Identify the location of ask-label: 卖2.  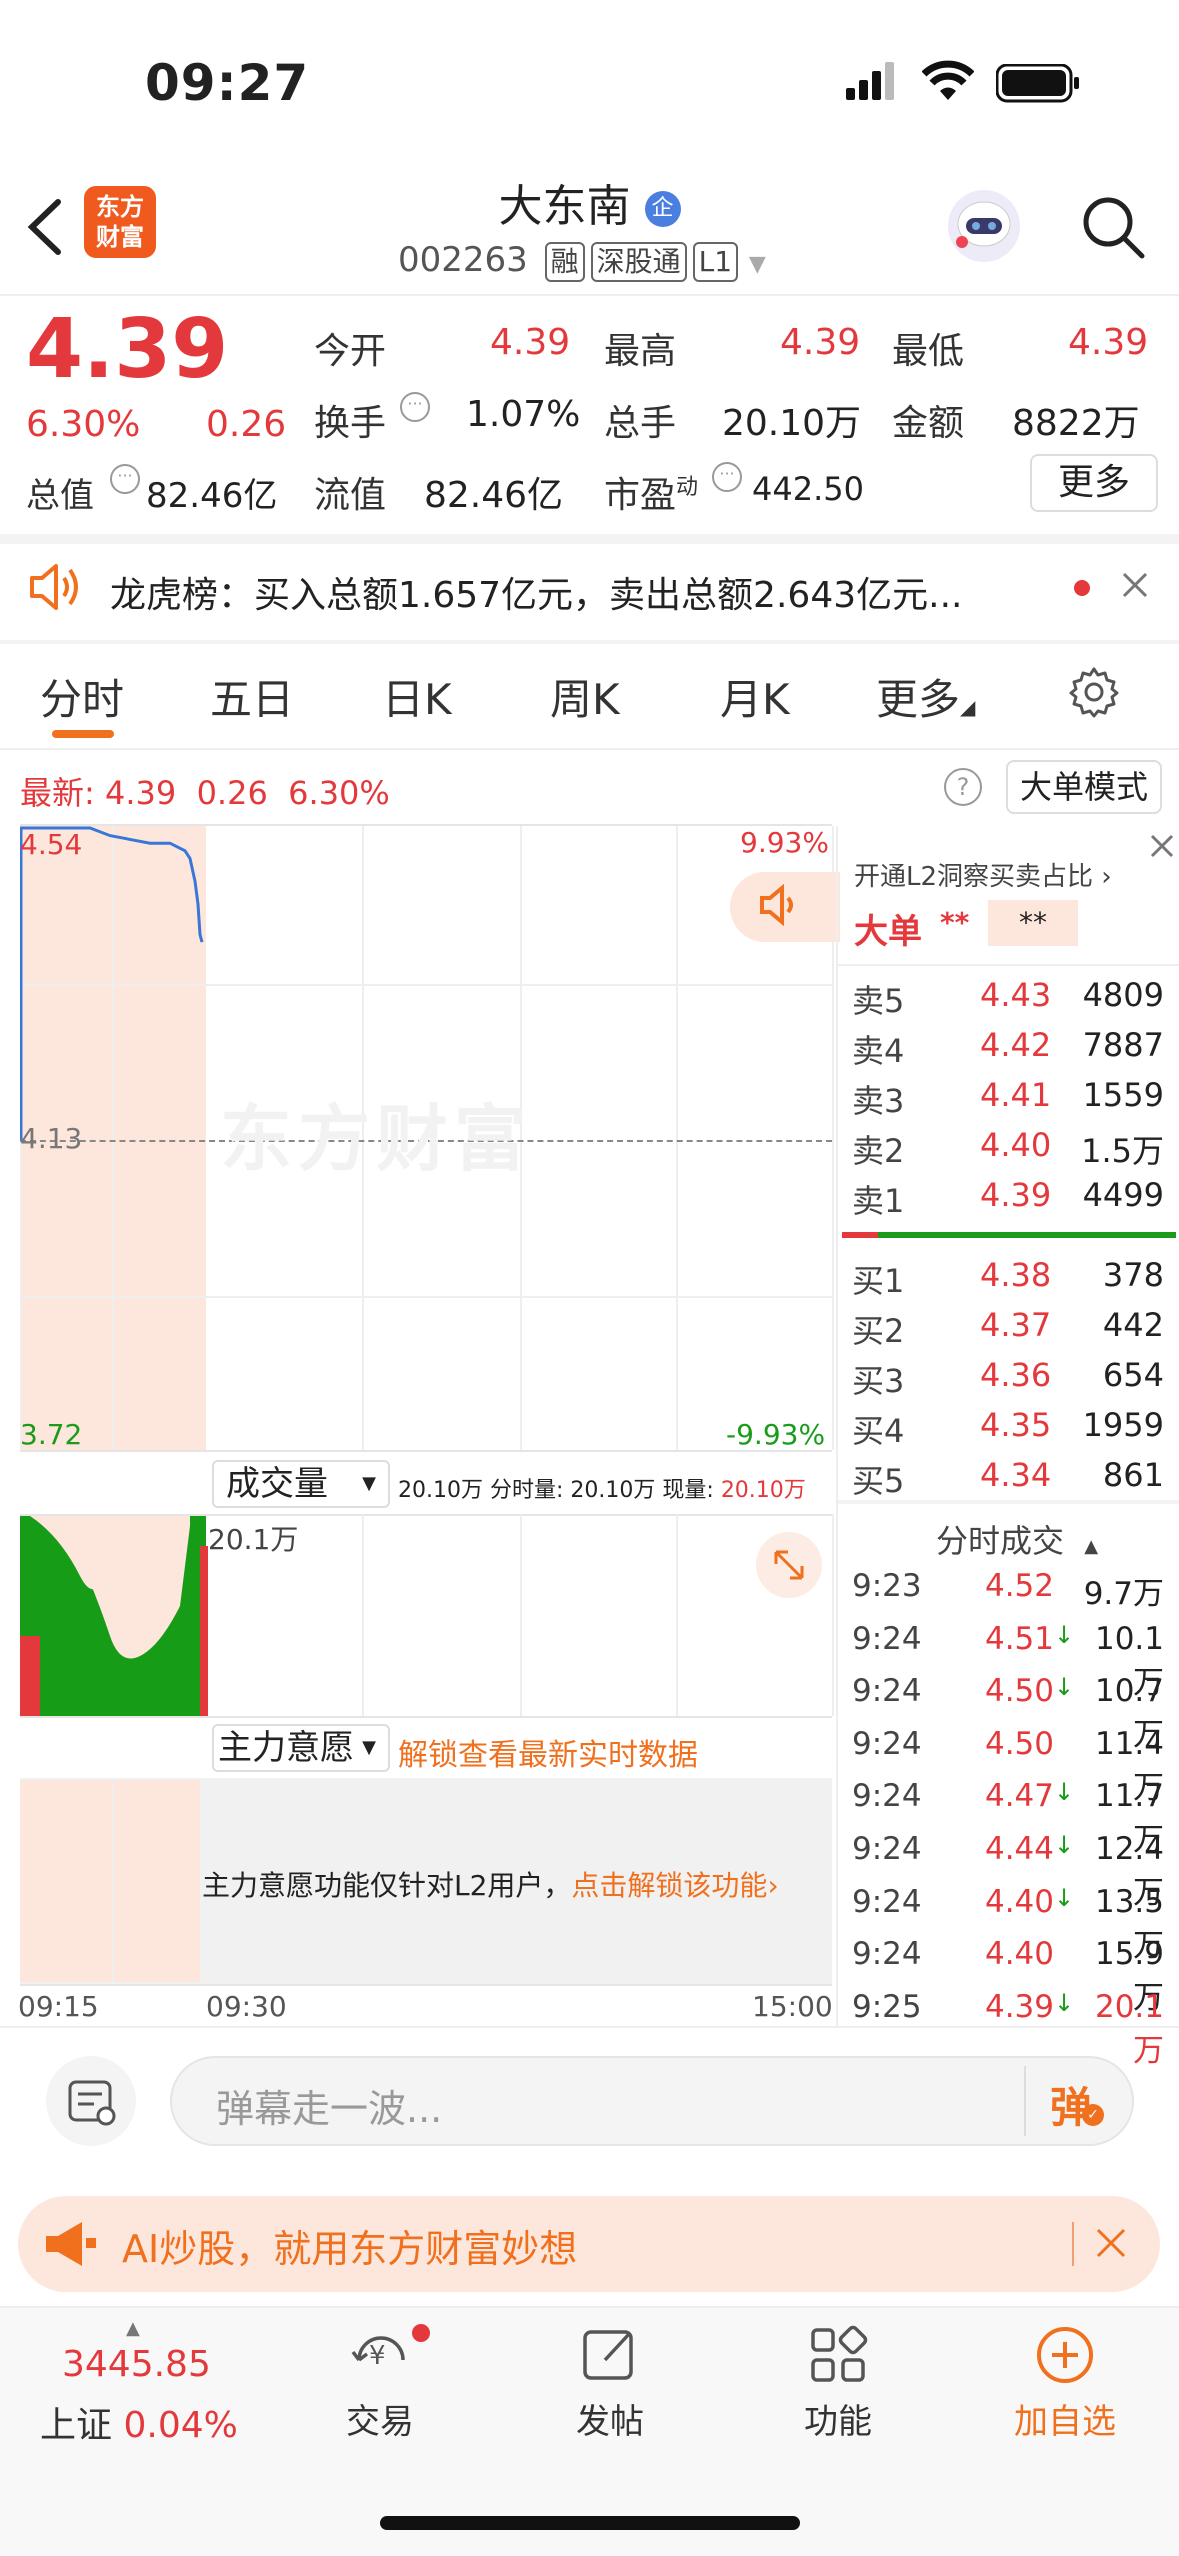
(878, 1151).